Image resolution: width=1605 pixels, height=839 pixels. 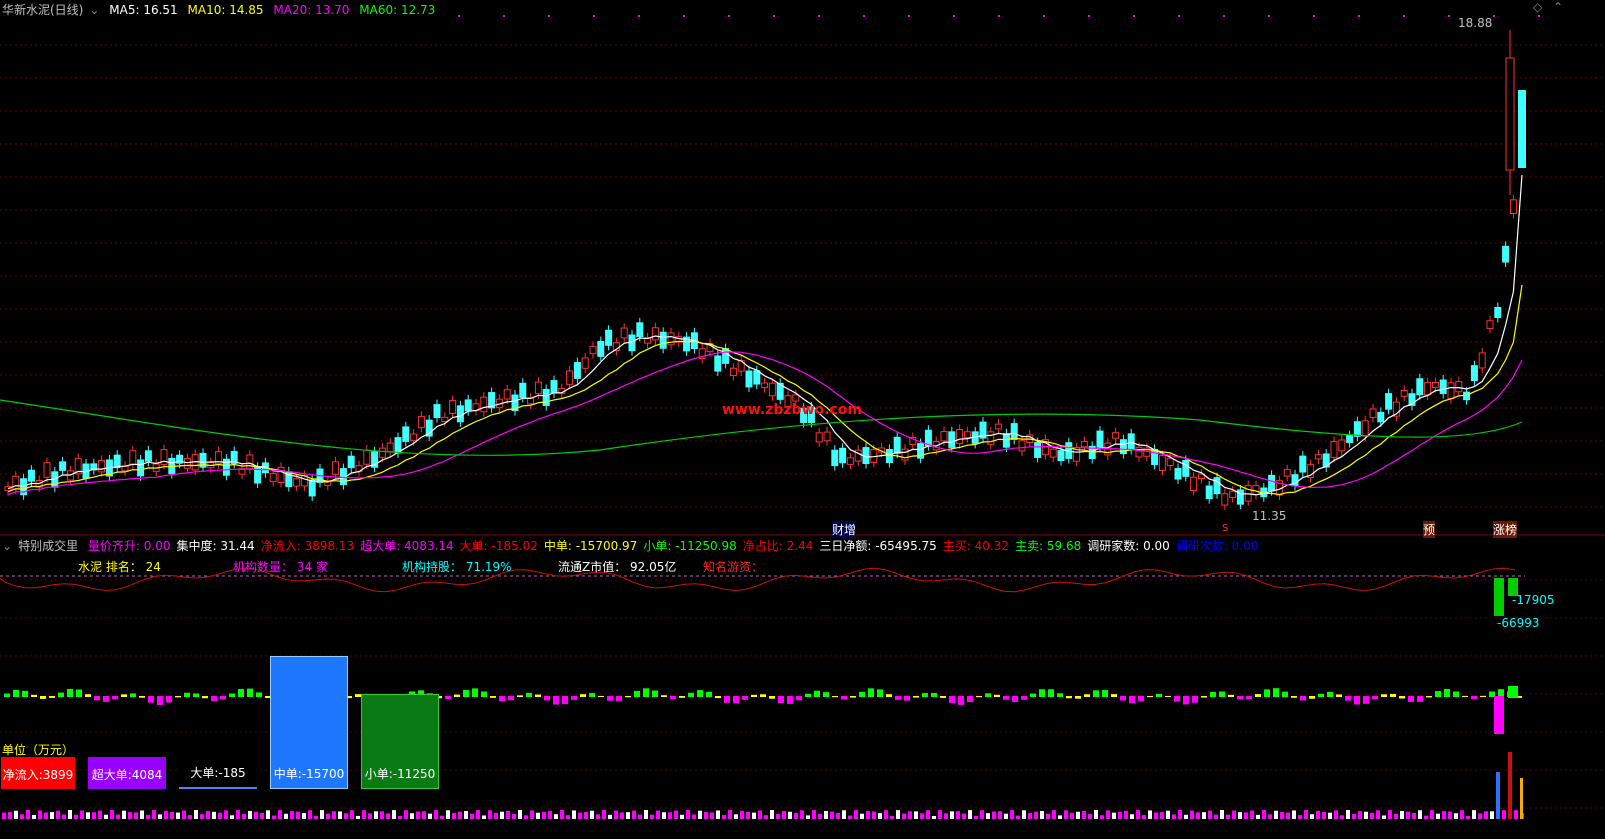 I want to click on indicator-item: 小单: -11250.98, so click(x=690, y=546).